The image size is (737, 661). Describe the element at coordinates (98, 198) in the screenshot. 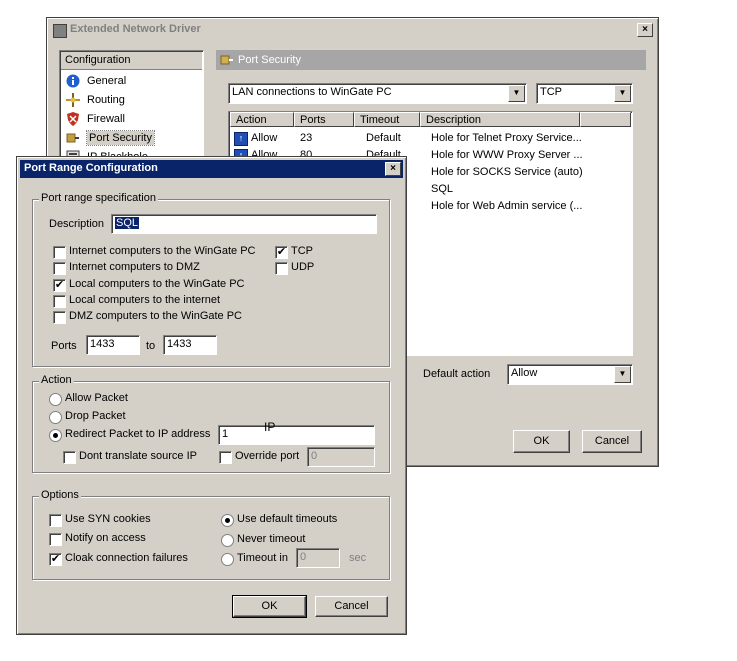

I see `group-label: Port range specification` at that location.